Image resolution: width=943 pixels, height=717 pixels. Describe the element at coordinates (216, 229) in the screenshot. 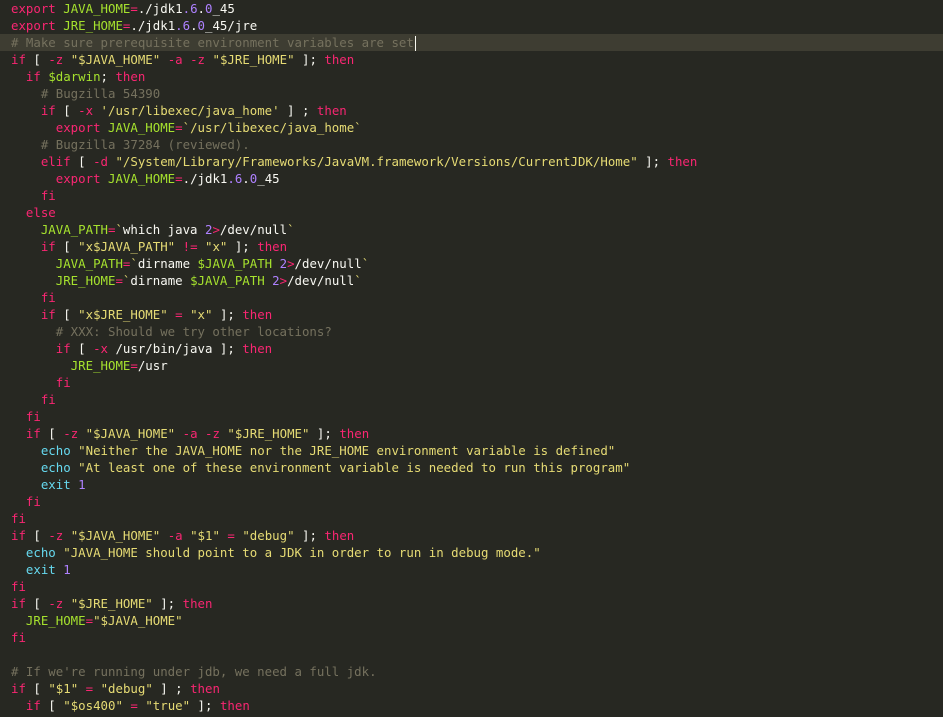

I see `keyword-token: >` at that location.